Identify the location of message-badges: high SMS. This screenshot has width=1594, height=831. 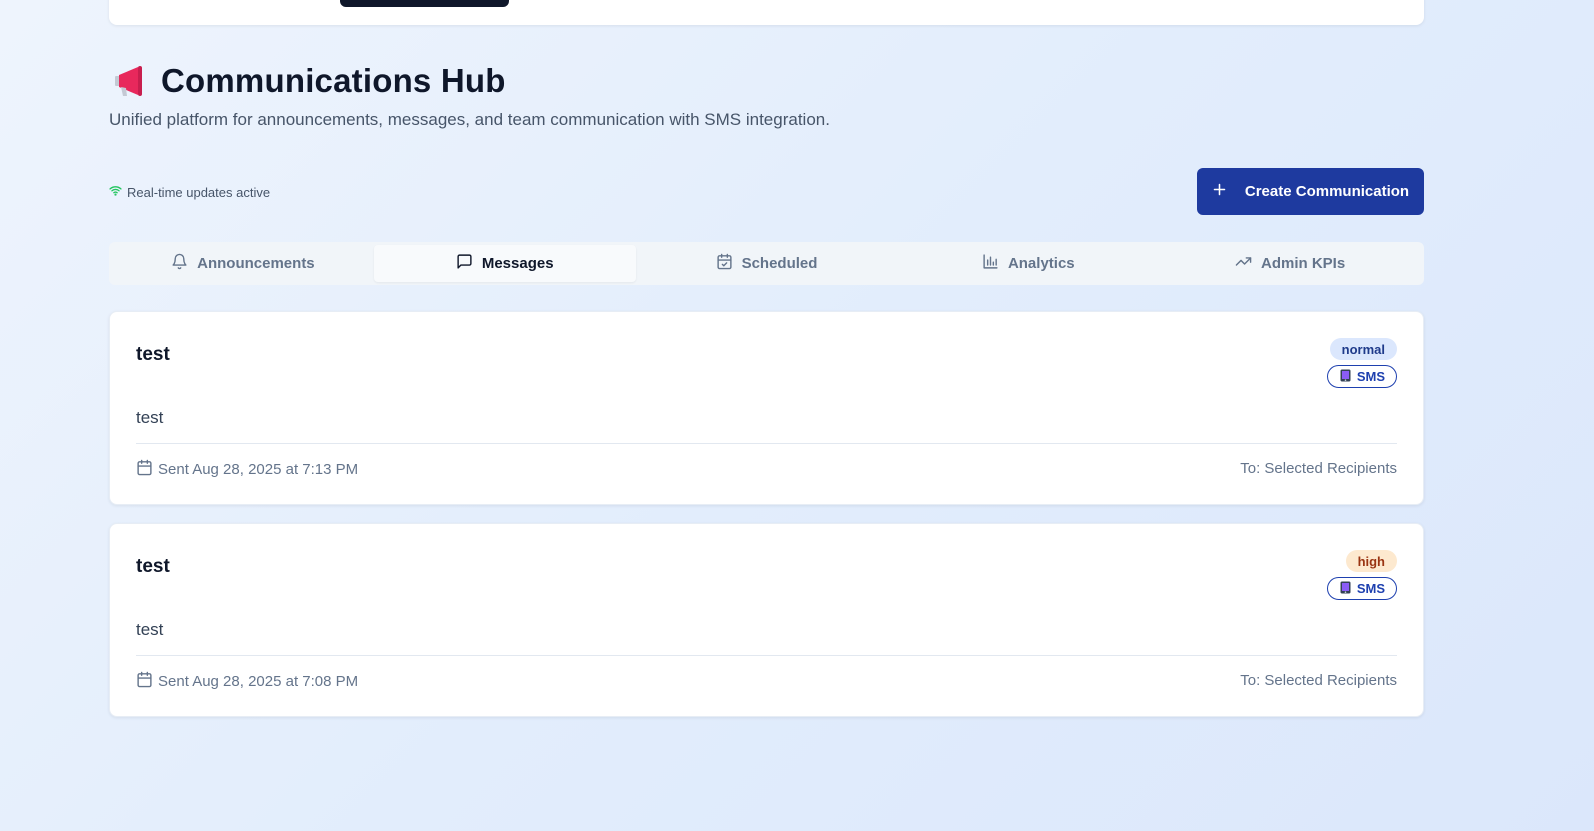
(1361, 575).